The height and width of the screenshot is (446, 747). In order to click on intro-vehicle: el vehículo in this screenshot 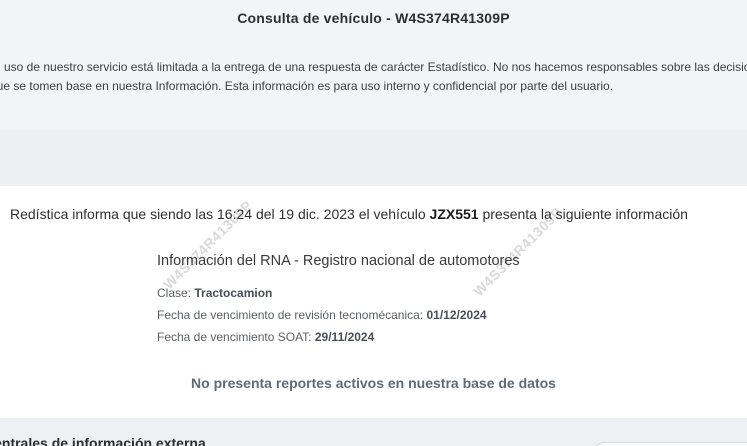, I will do `click(392, 214)`.